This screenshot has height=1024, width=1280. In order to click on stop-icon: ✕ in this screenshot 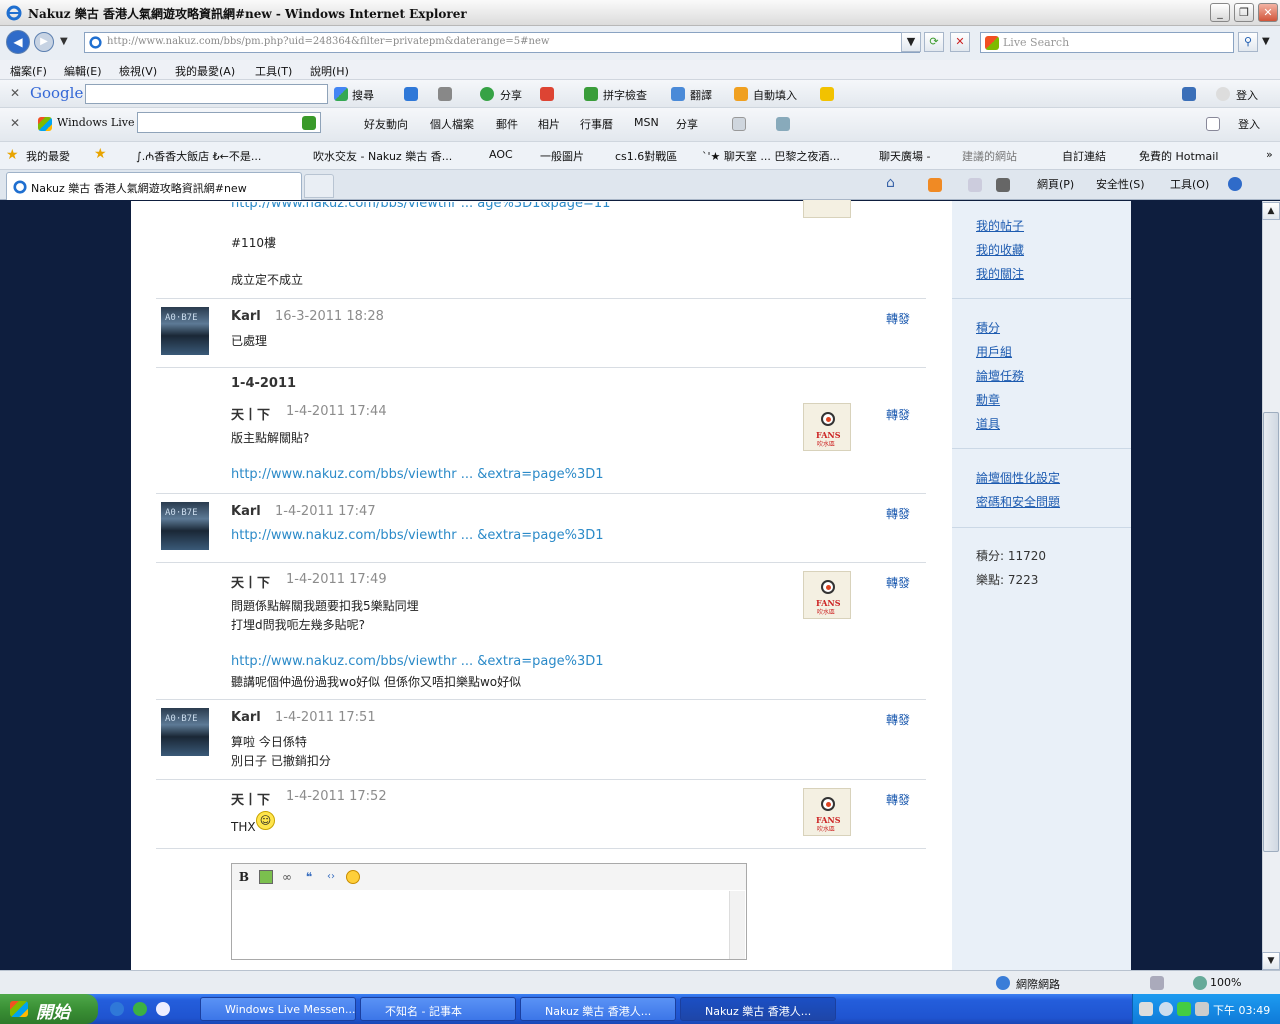, I will do `click(960, 42)`.